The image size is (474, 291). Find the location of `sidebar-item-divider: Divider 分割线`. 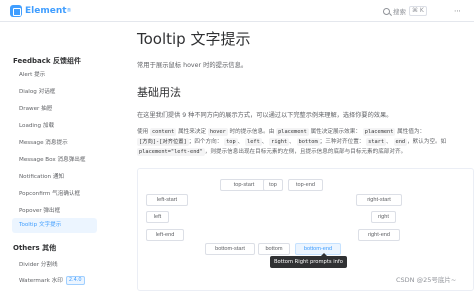

sidebar-item-divider: Divider 分割线 is located at coordinates (54, 265).